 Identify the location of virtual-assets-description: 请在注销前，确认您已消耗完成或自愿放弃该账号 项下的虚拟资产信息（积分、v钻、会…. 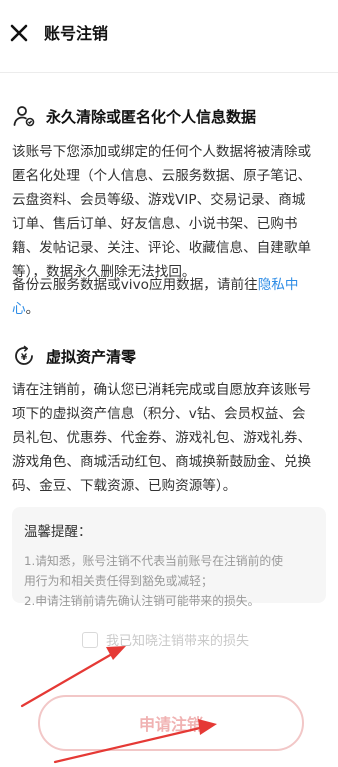
(169, 438).